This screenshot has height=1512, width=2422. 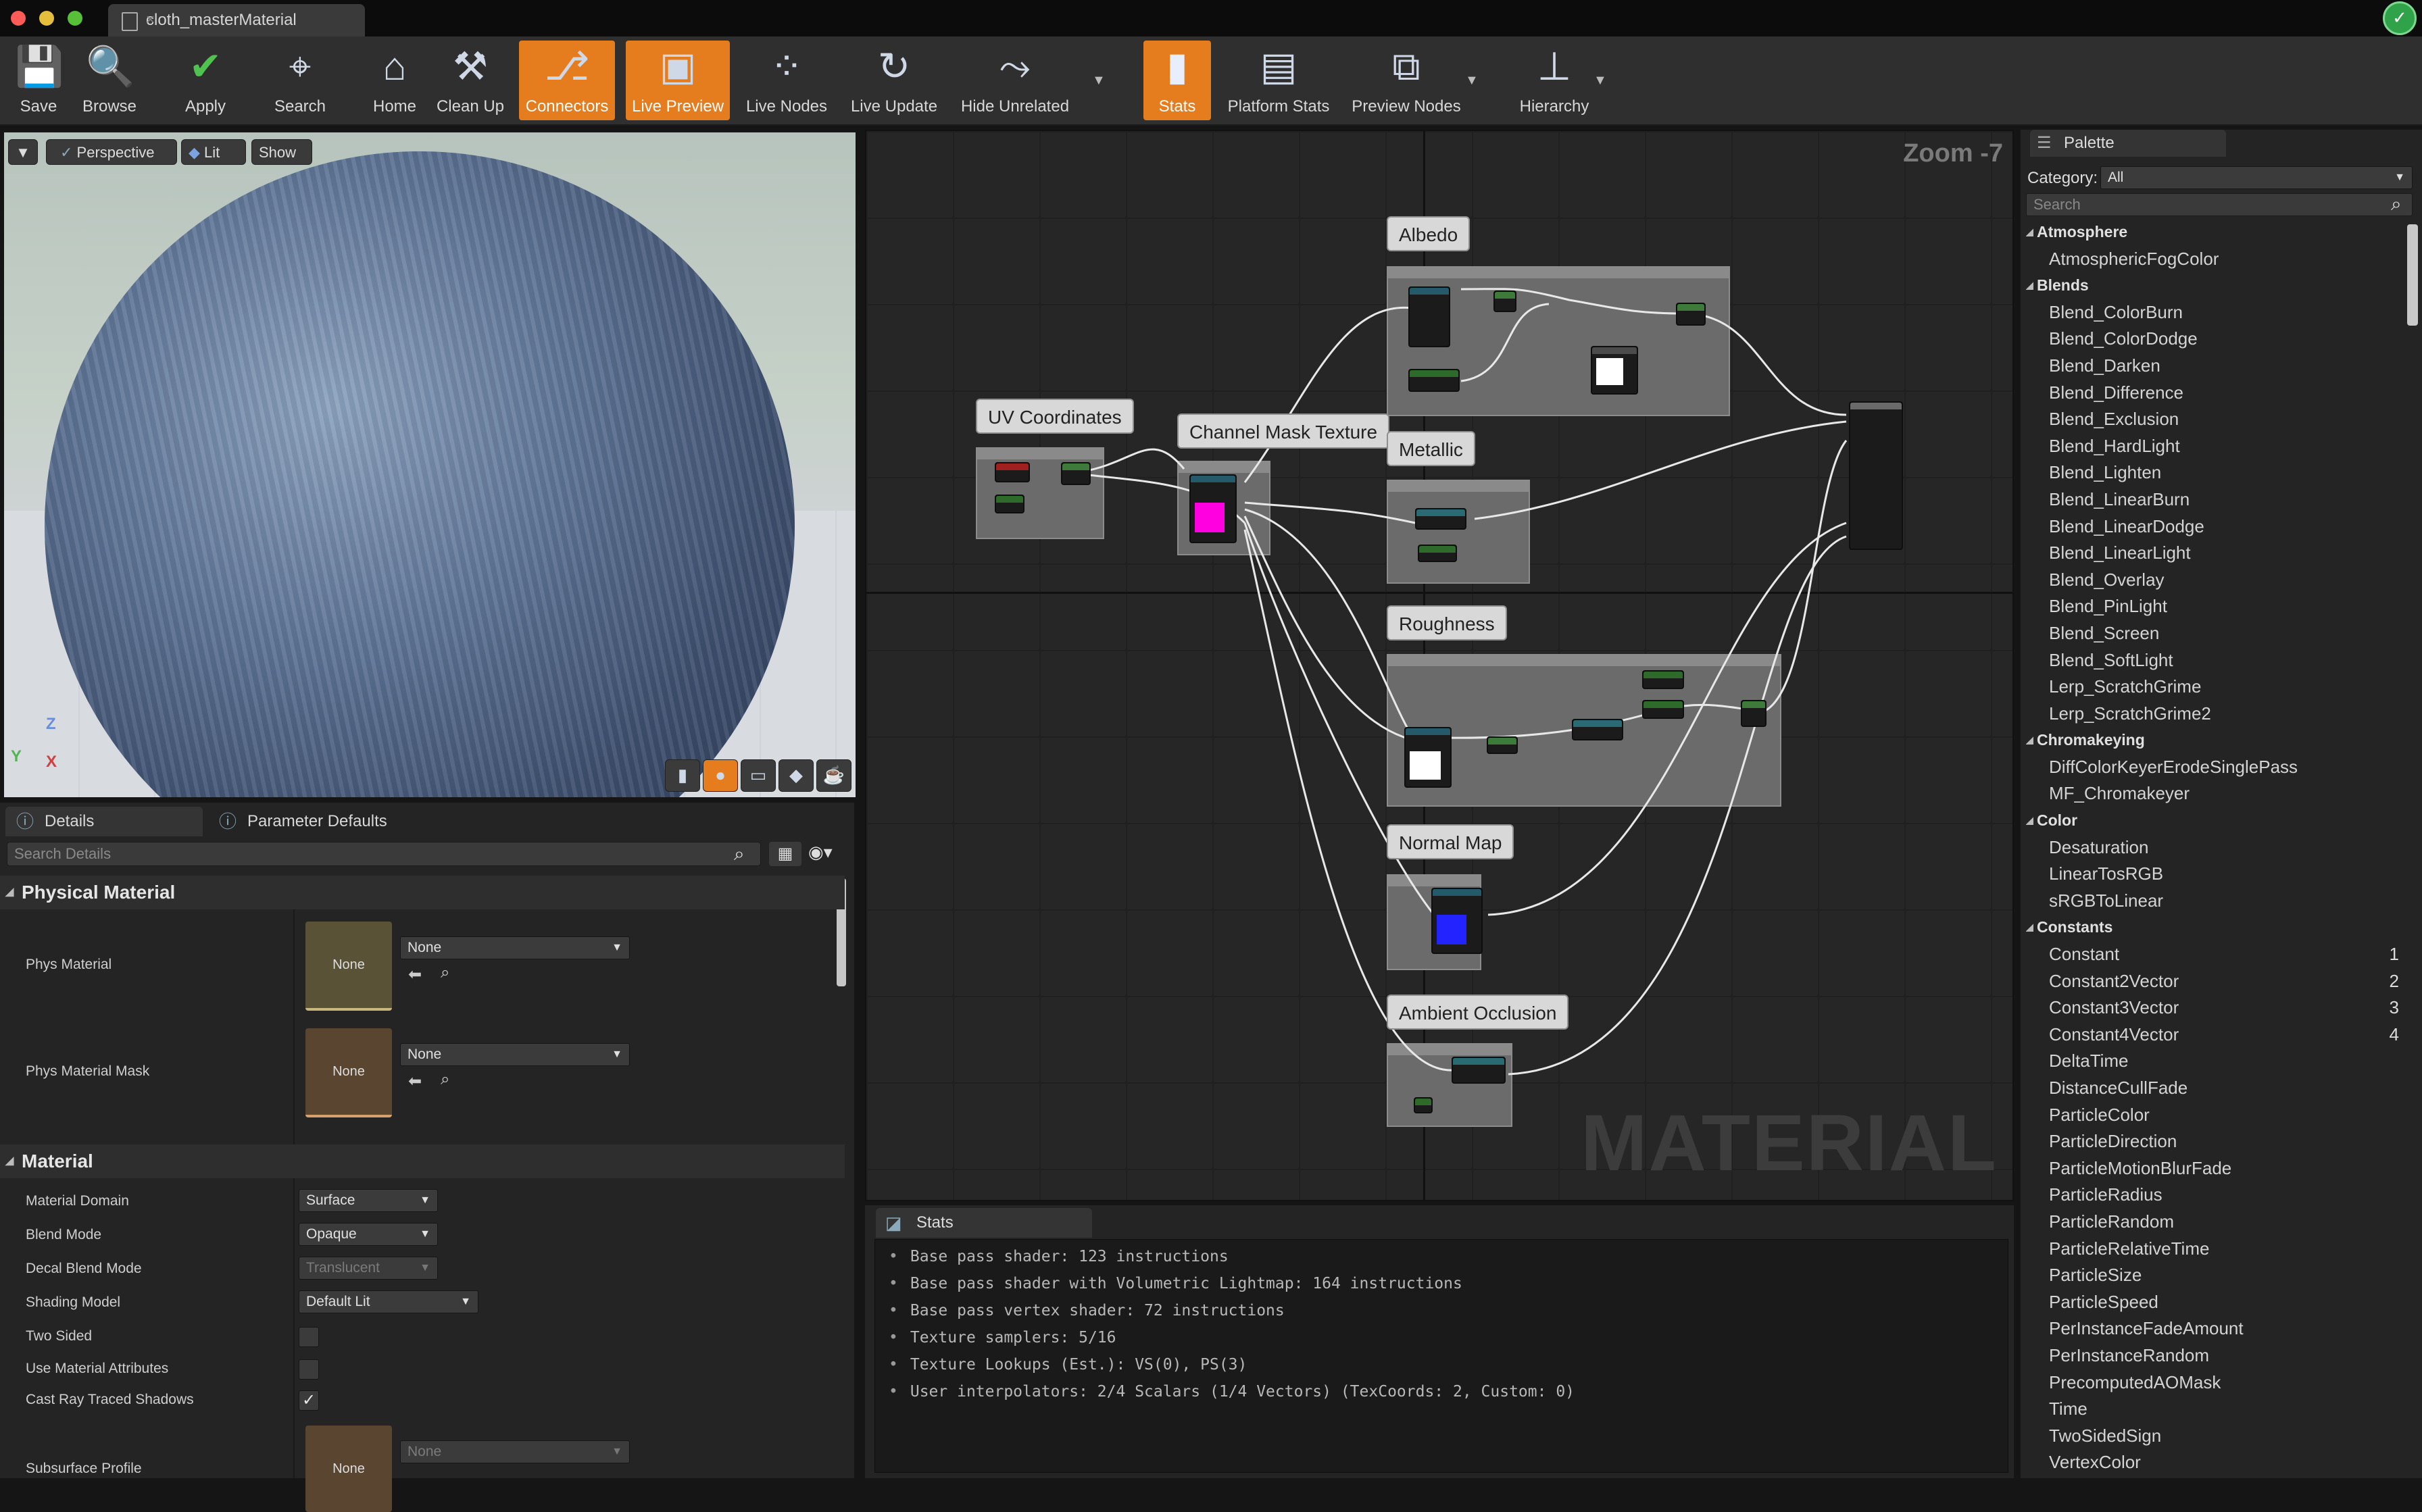 I want to click on uv-scale-param-node, so click(x=1009, y=504).